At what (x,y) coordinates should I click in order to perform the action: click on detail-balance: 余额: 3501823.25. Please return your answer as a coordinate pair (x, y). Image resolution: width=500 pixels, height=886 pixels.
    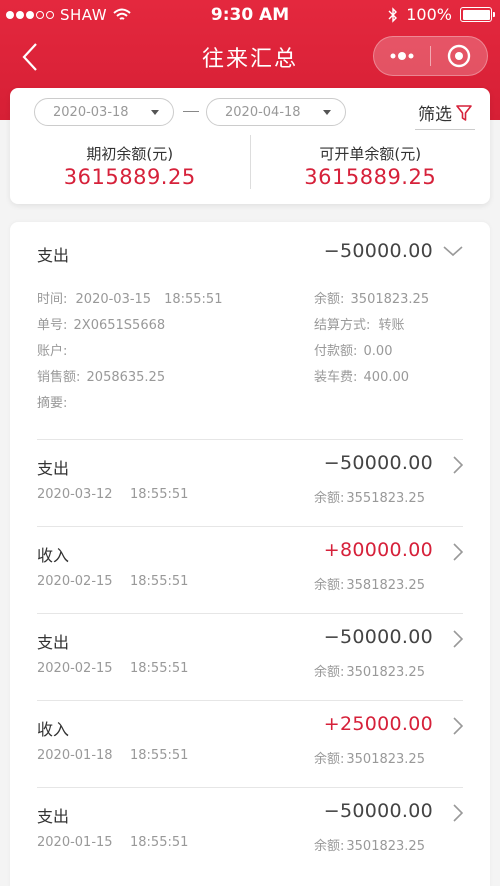
    Looking at the image, I should click on (371, 297).